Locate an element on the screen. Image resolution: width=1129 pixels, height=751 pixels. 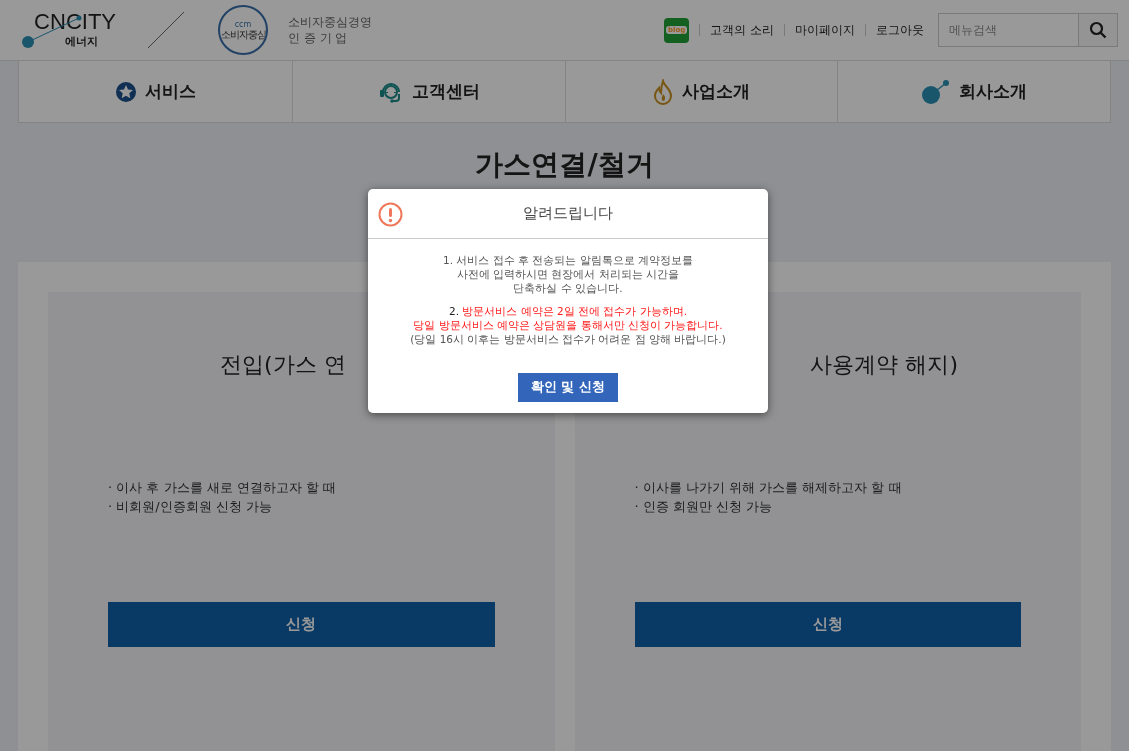
nav-item: 회사소개 is located at coordinates (973, 91).